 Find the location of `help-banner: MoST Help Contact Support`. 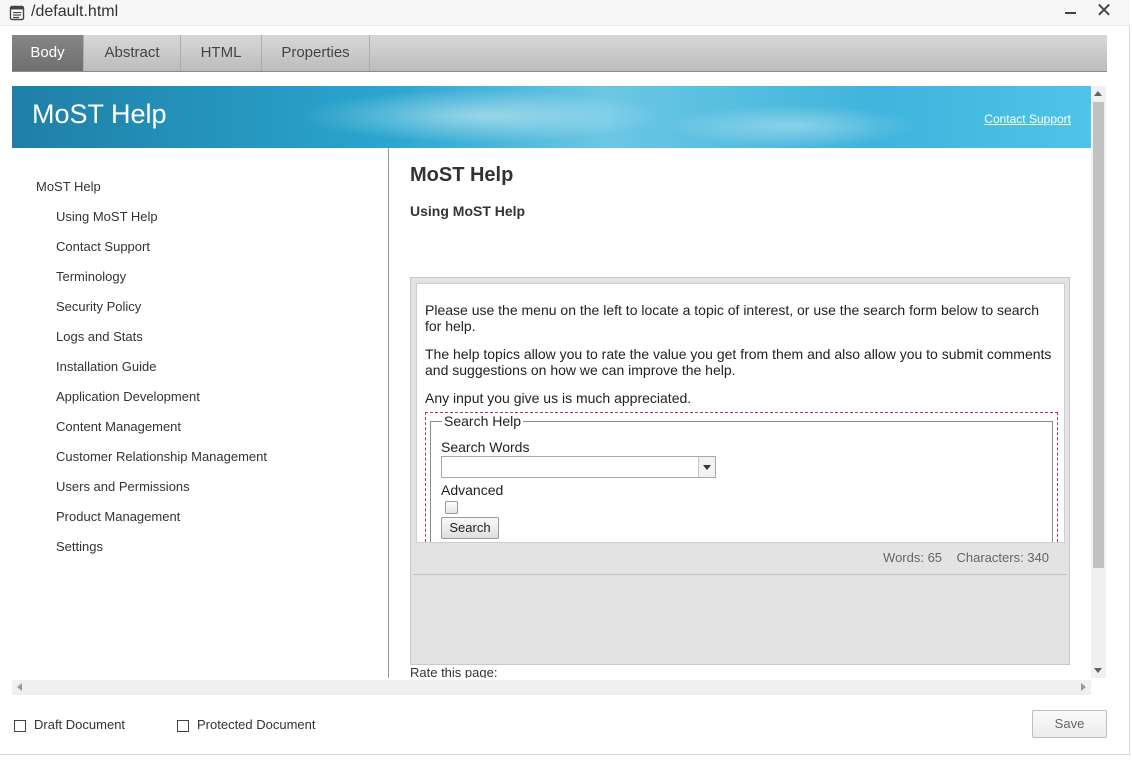

help-banner: MoST Help Contact Support is located at coordinates (551, 117).